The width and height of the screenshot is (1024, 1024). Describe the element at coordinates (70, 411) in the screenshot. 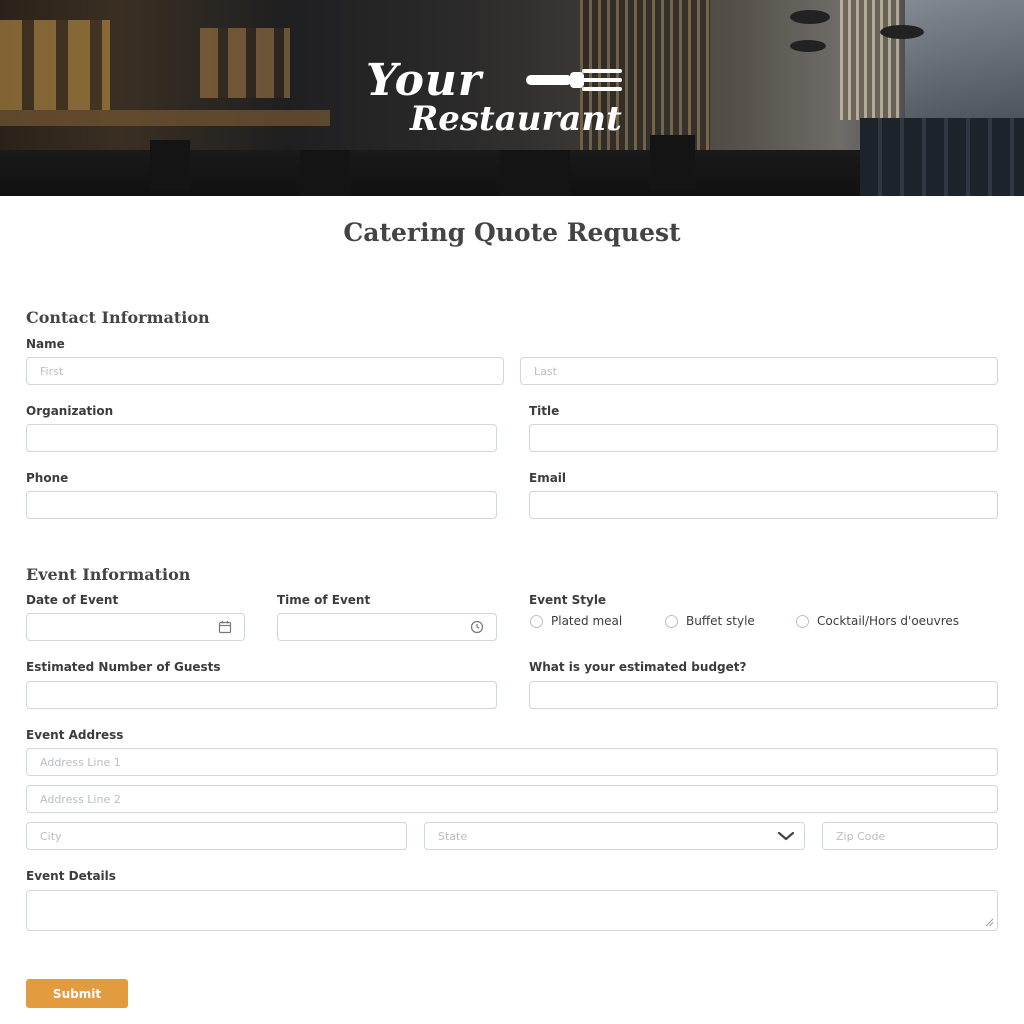

I see `organization-label: Organization` at that location.